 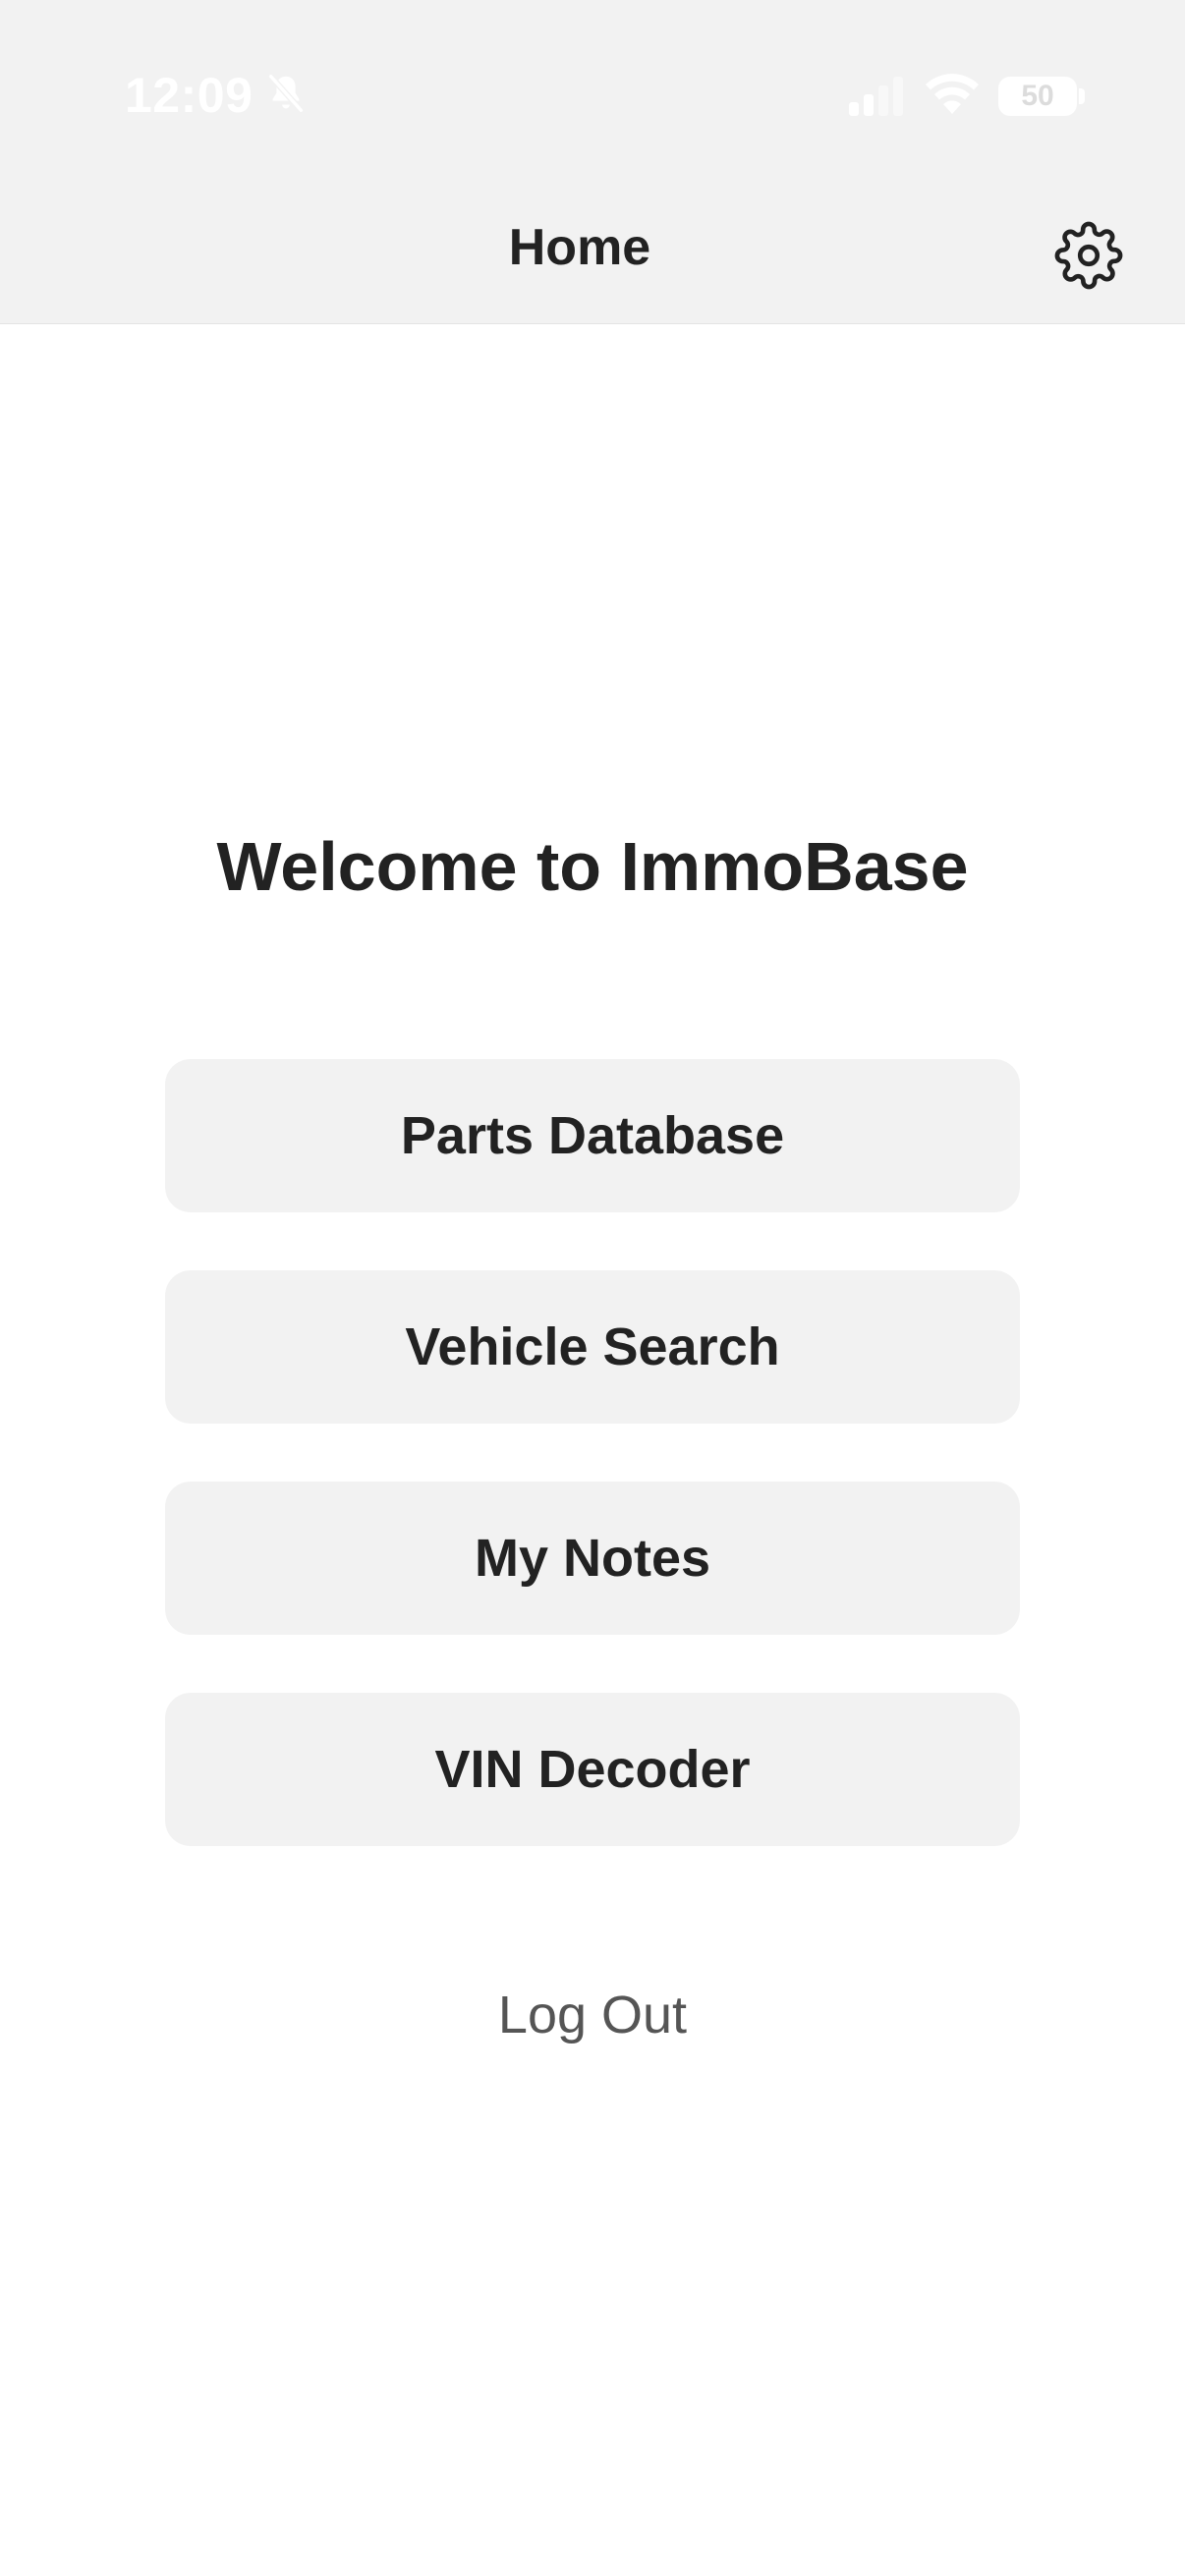 I want to click on signal-icon, so click(x=876, y=96).